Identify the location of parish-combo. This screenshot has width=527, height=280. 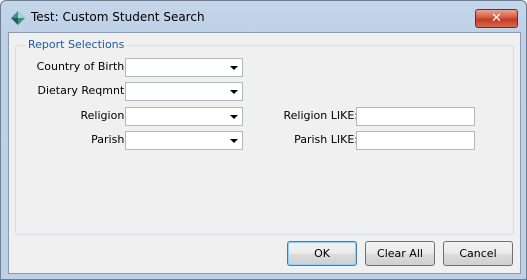
(184, 140).